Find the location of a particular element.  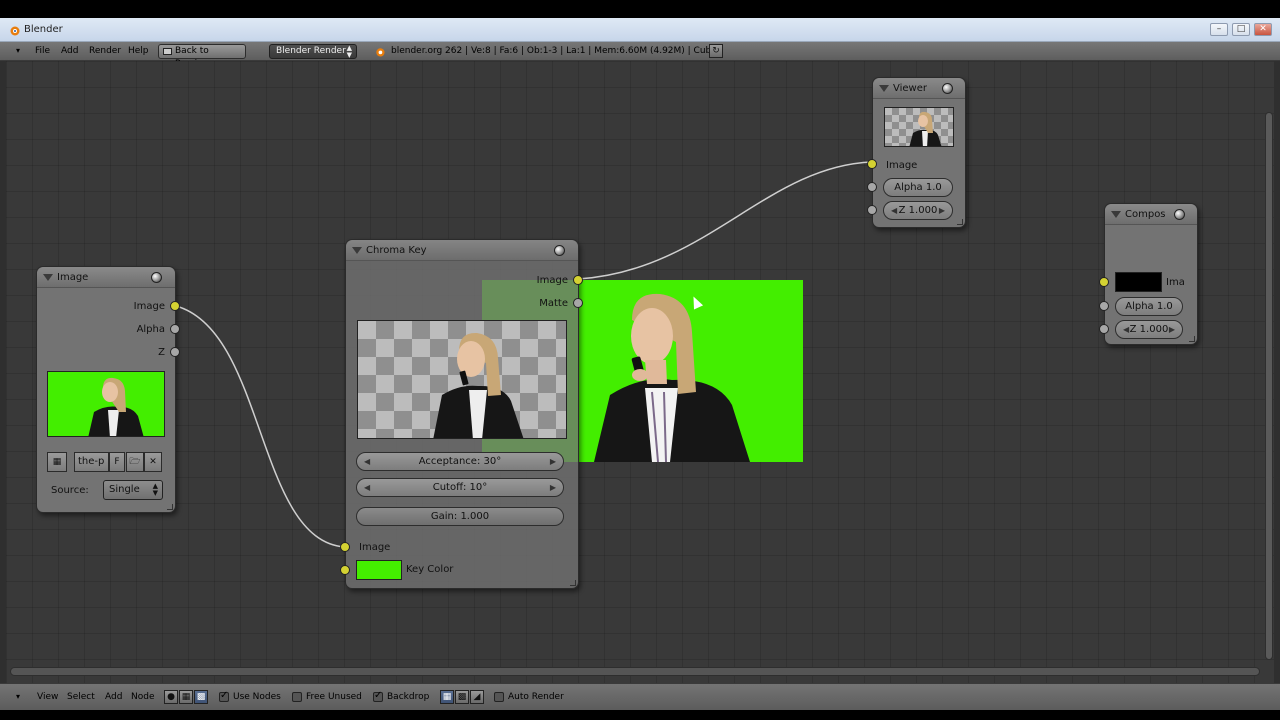

cutoff-value: Cutoff: 10° is located at coordinates (460, 487).